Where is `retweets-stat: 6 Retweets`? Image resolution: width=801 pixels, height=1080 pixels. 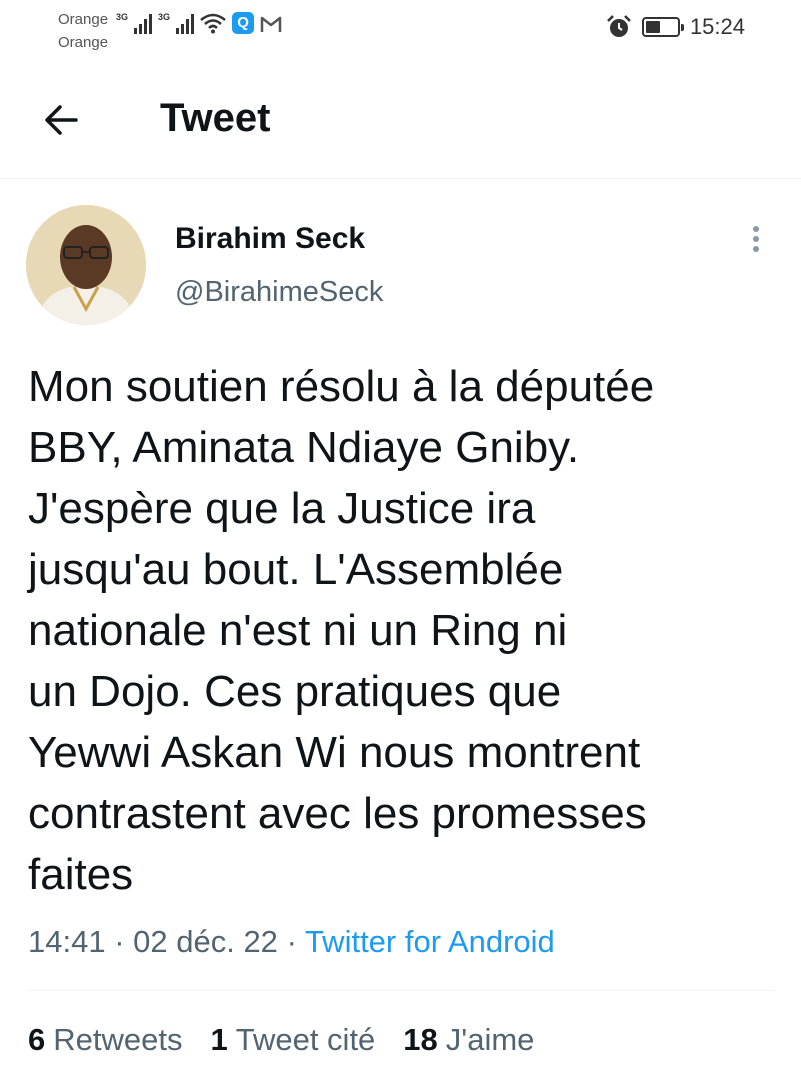 retweets-stat: 6 Retweets is located at coordinates (105, 1040).